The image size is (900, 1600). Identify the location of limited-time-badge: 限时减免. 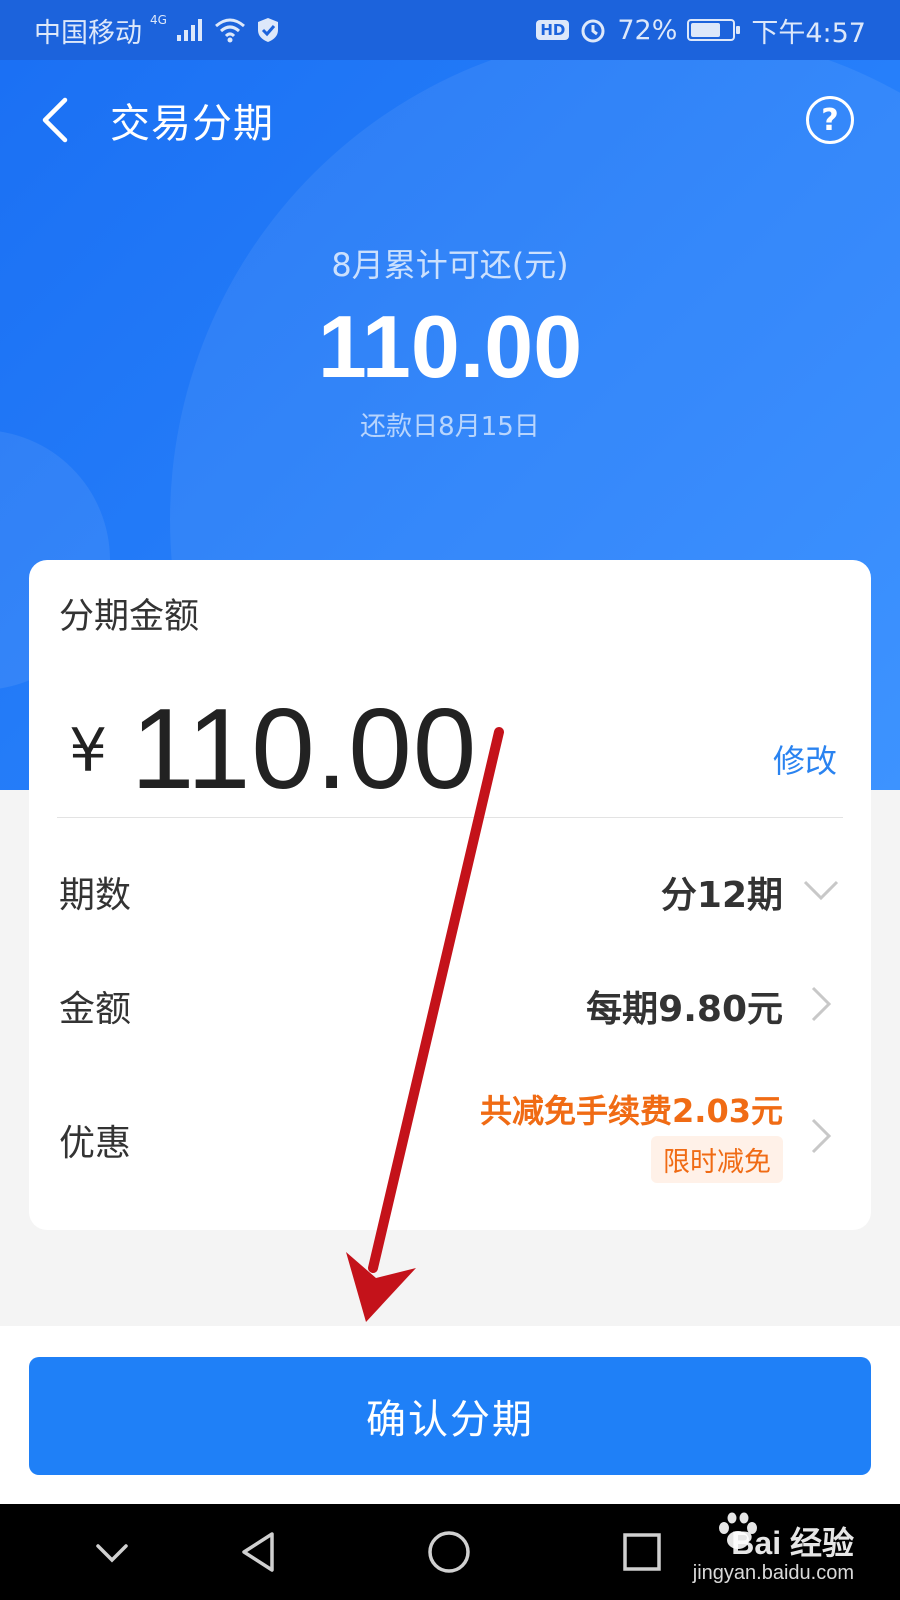
(717, 1159).